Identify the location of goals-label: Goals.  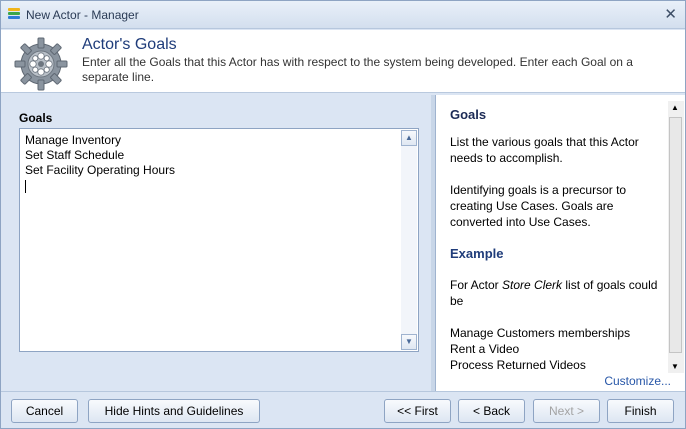
(36, 118).